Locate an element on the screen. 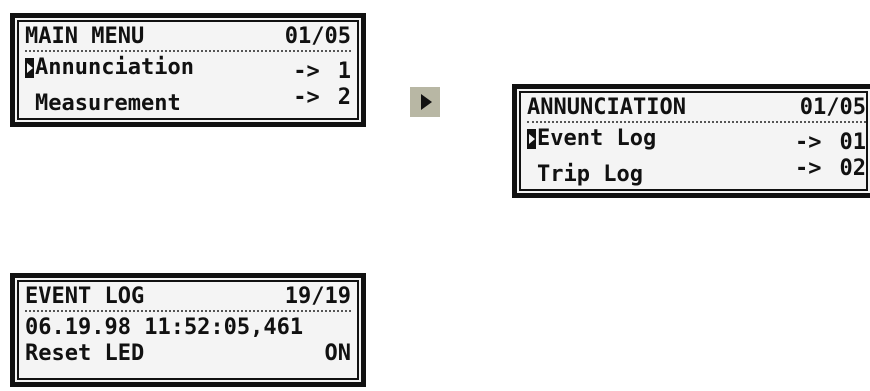 This screenshot has width=870, height=391. menu-item-label: Event Log is located at coordinates (597, 138).